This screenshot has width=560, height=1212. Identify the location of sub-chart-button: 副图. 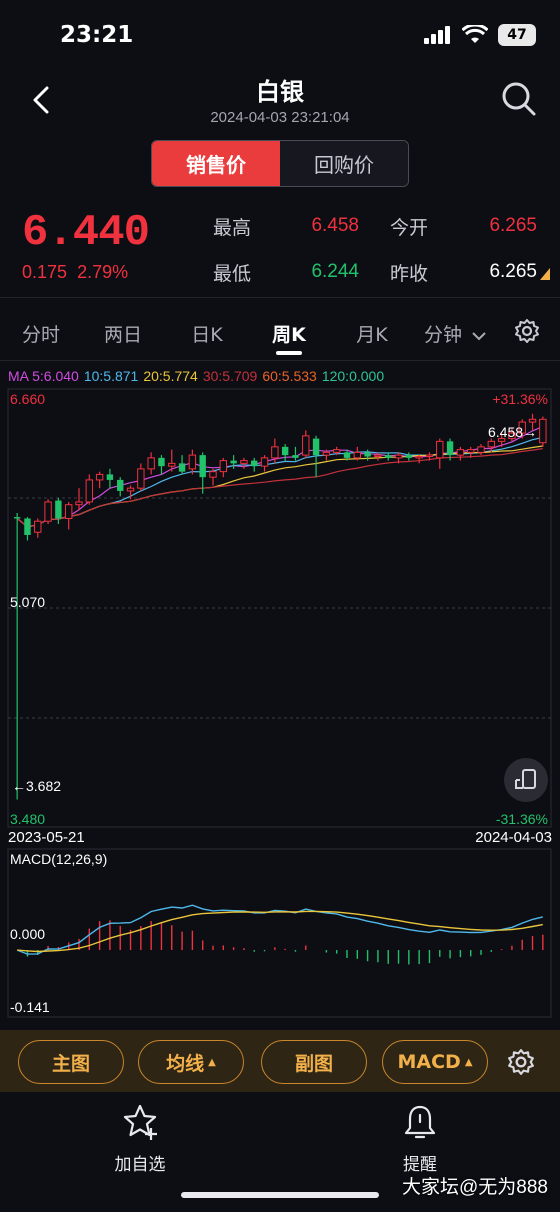
(314, 1062).